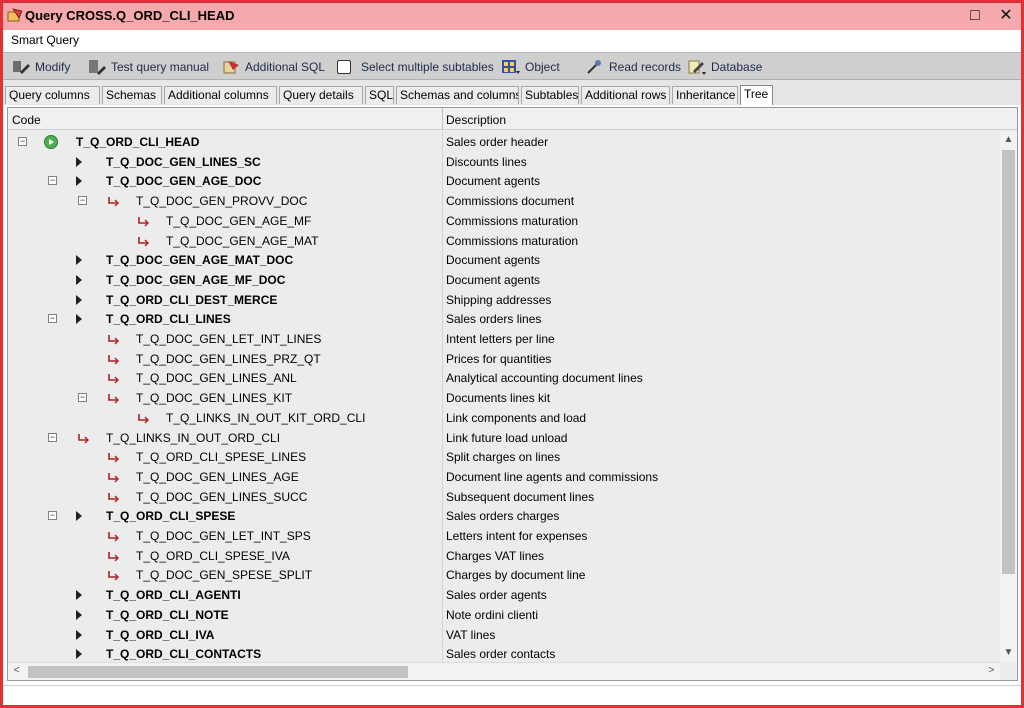 The height and width of the screenshot is (708, 1024). I want to click on tree-row: − T_Q_DOC_GEN_AGE_DOC Document agents, so click(503, 181).